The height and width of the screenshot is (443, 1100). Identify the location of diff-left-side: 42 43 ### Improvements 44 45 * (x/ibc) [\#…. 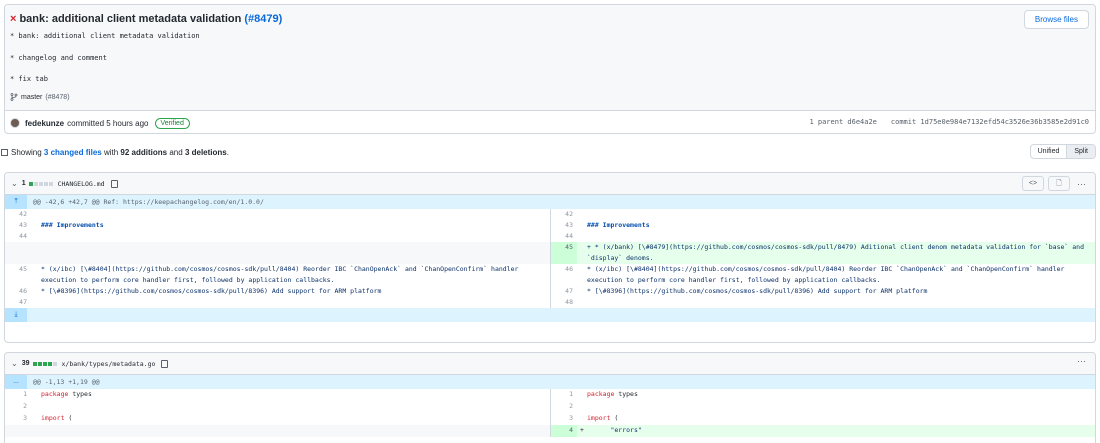
(277, 258).